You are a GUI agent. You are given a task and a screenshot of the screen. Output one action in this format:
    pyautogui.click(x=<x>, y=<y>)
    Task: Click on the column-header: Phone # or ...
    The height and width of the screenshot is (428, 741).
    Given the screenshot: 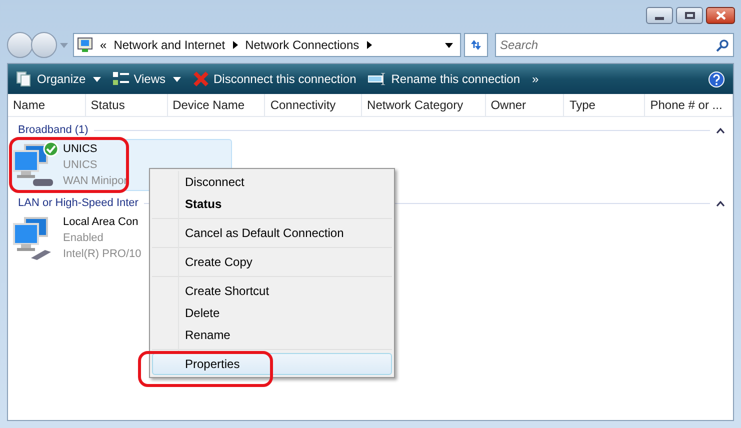 What is the action you would take?
    pyautogui.click(x=689, y=105)
    